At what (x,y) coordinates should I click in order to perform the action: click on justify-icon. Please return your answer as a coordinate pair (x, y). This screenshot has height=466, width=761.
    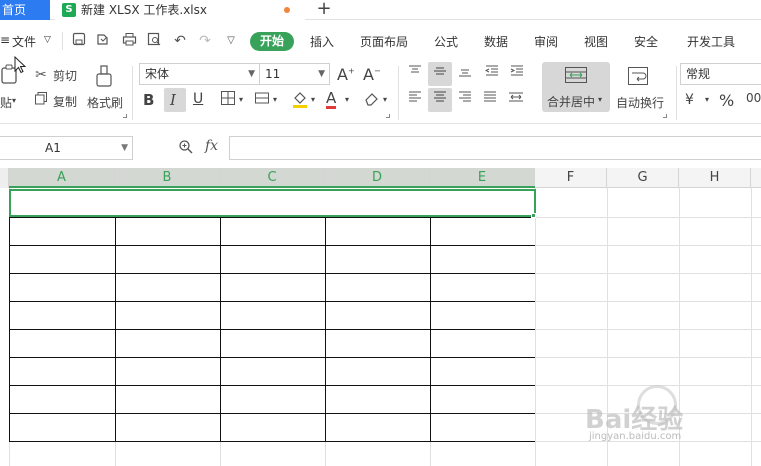
    Looking at the image, I should click on (490, 100).